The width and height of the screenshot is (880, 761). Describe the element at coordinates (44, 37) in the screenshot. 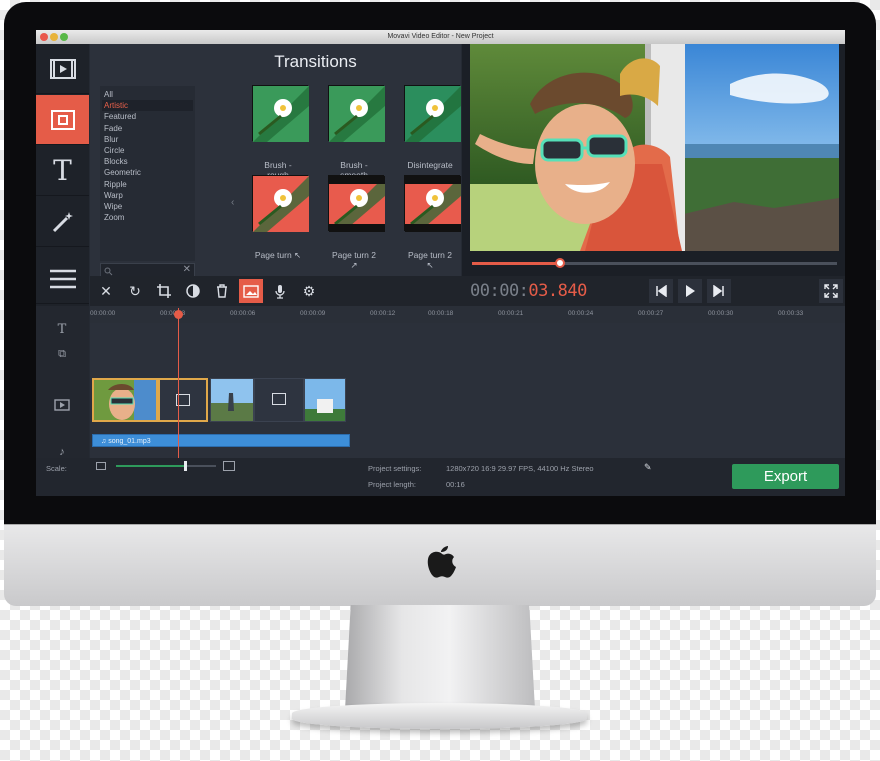

I see `close-window-button` at that location.